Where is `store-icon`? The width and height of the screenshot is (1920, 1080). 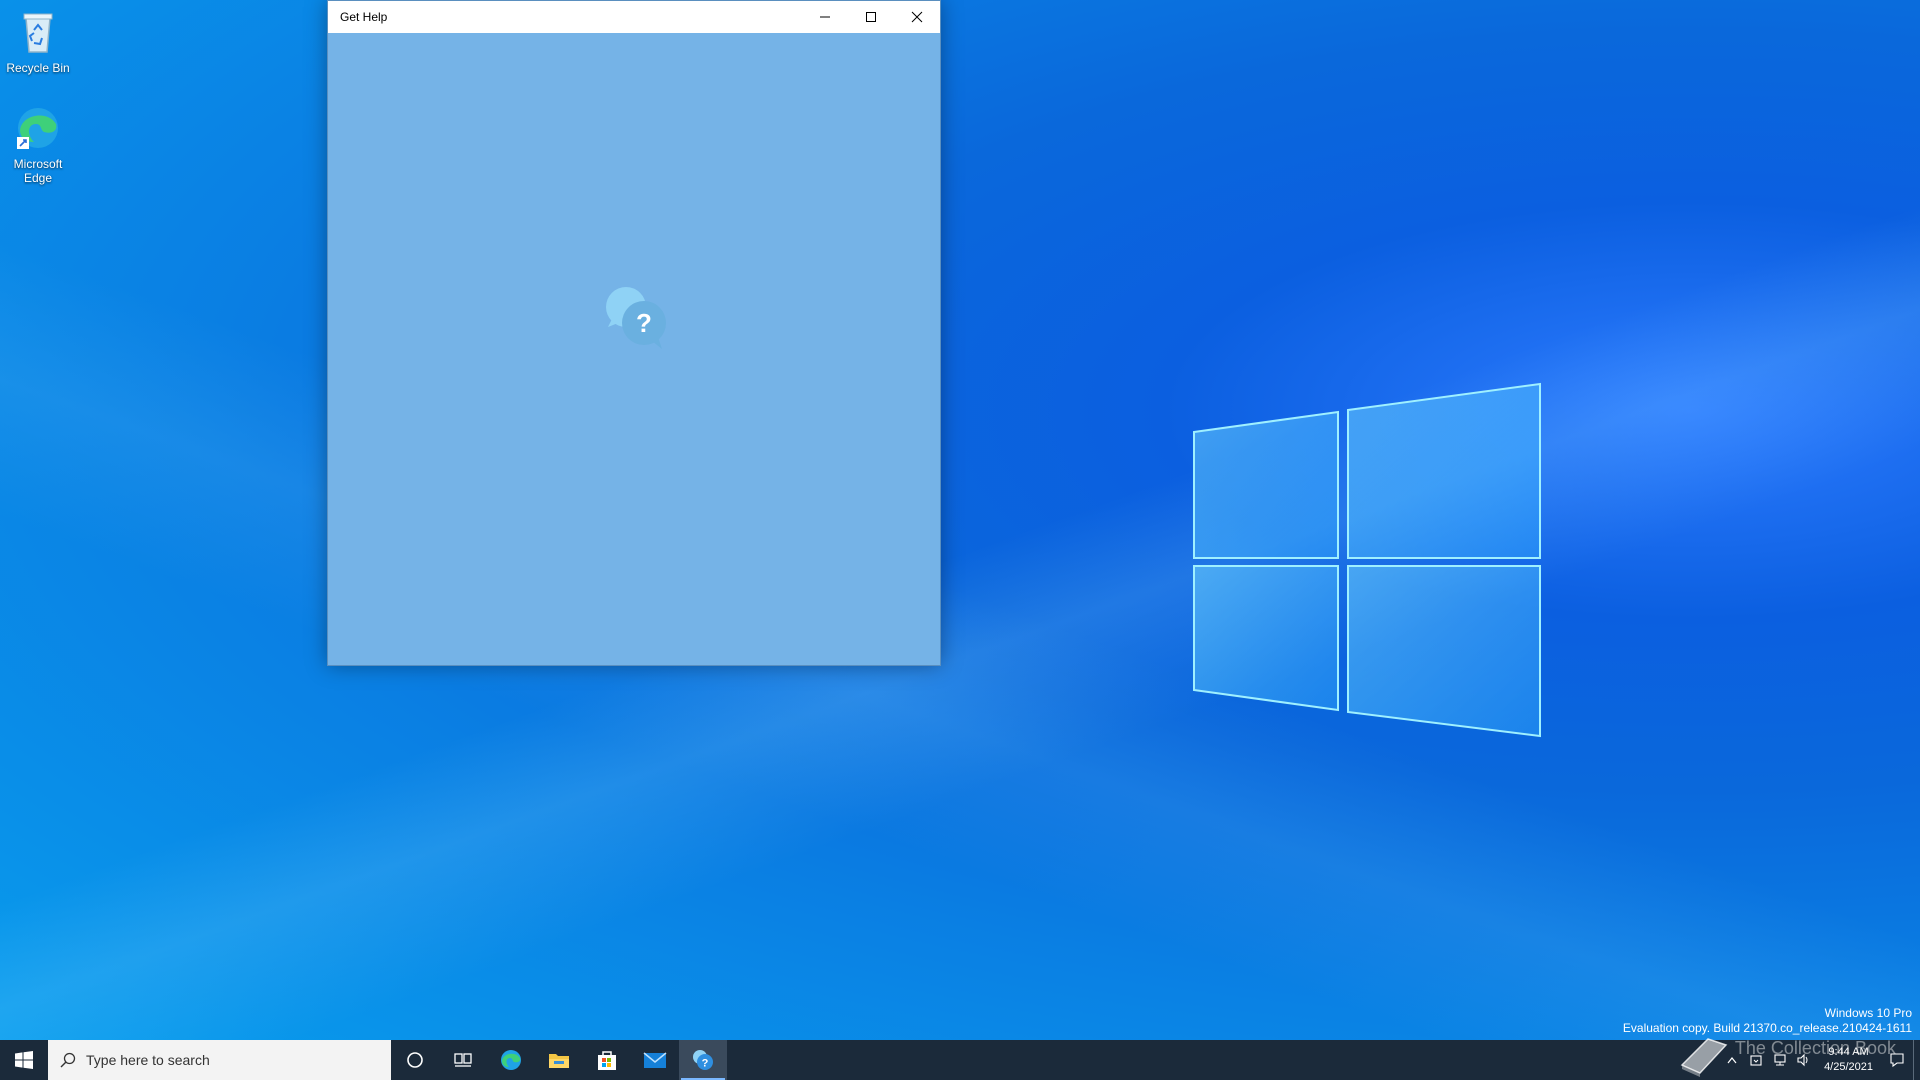
store-icon is located at coordinates (607, 1060).